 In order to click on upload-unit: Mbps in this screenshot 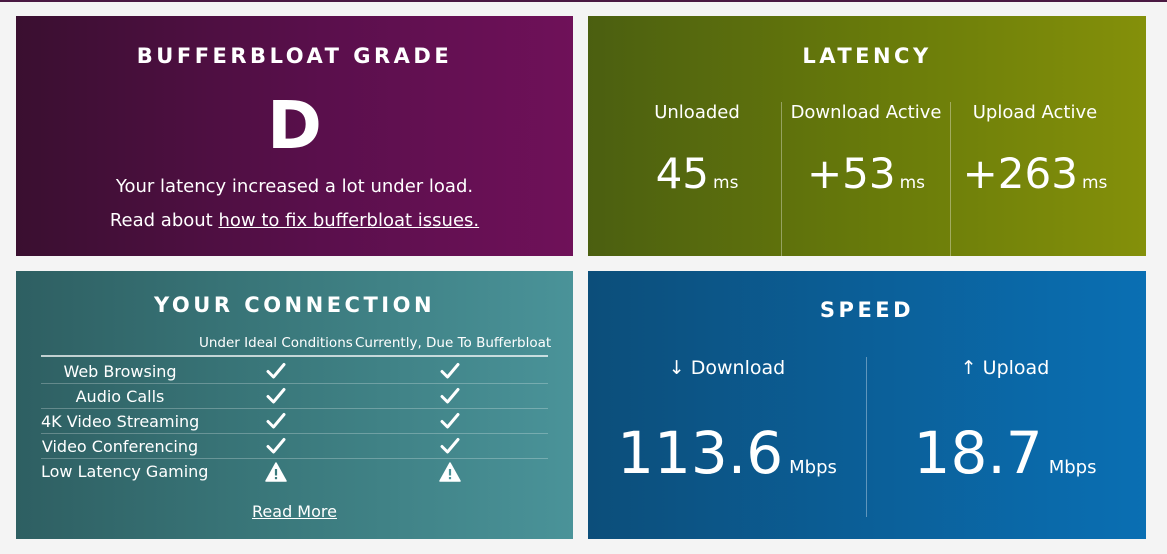, I will do `click(1072, 467)`.